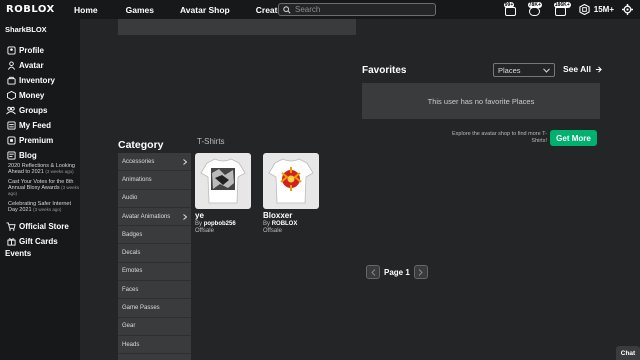 This screenshot has width=640, height=360. What do you see at coordinates (524, 70) in the screenshot?
I see `favorites-type-dropdown: Places` at bounding box center [524, 70].